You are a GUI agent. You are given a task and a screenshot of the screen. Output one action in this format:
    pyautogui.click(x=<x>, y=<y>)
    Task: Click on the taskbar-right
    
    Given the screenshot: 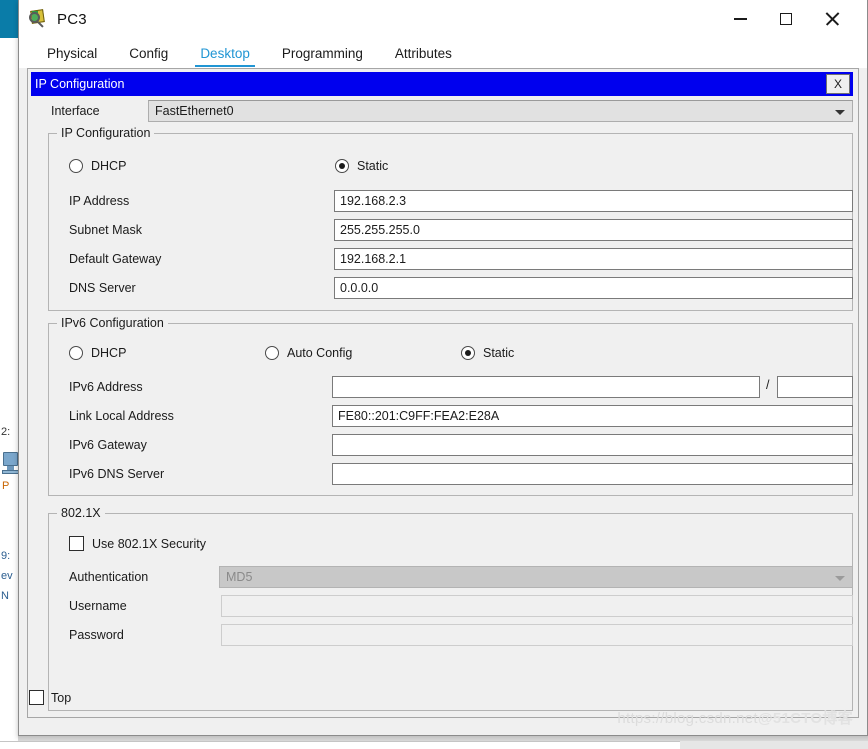 What is the action you would take?
    pyautogui.click(x=774, y=745)
    